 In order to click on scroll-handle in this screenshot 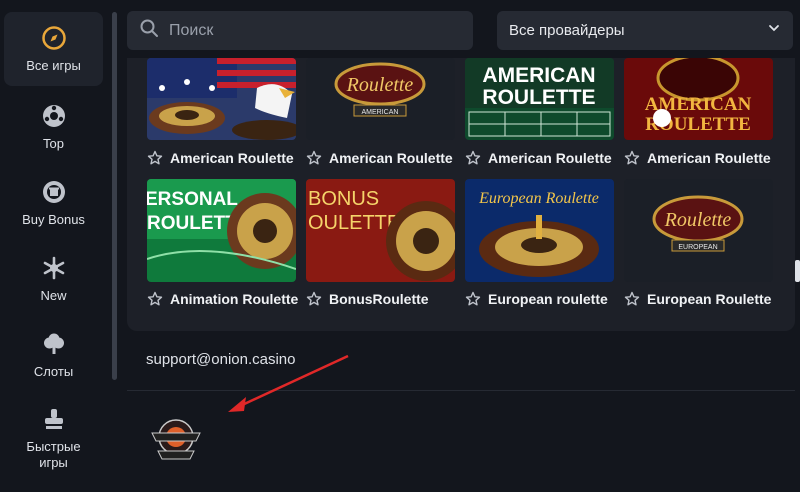, I will do `click(797, 271)`.